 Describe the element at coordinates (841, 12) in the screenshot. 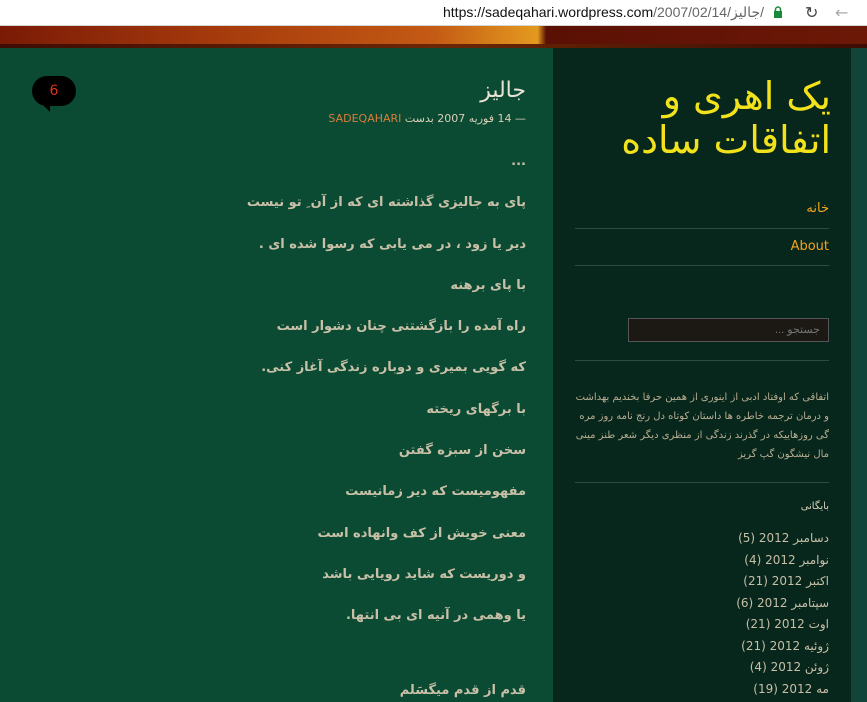

I see `back-arrow-icon: ←` at that location.